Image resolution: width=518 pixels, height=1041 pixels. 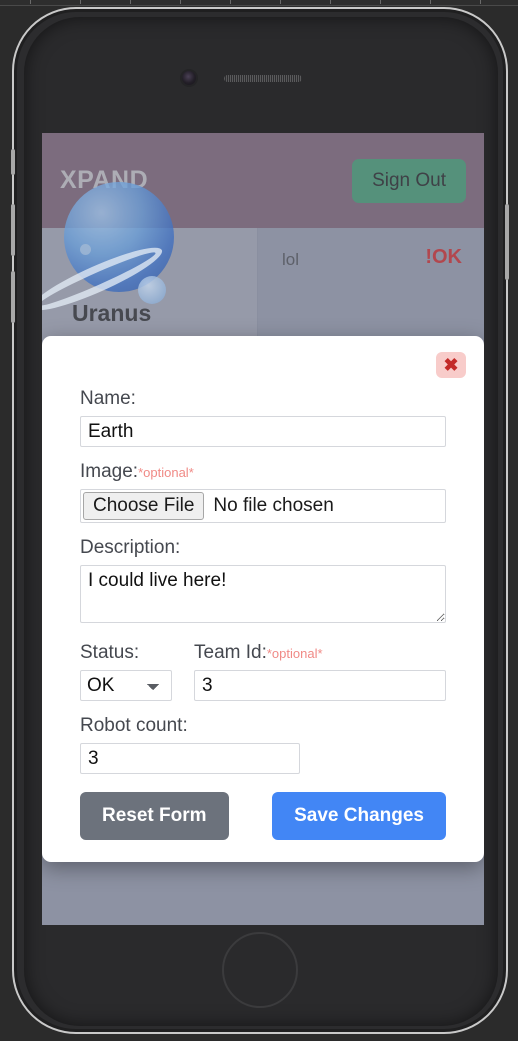 I want to click on planet-moon-small-icon, so click(x=85, y=249).